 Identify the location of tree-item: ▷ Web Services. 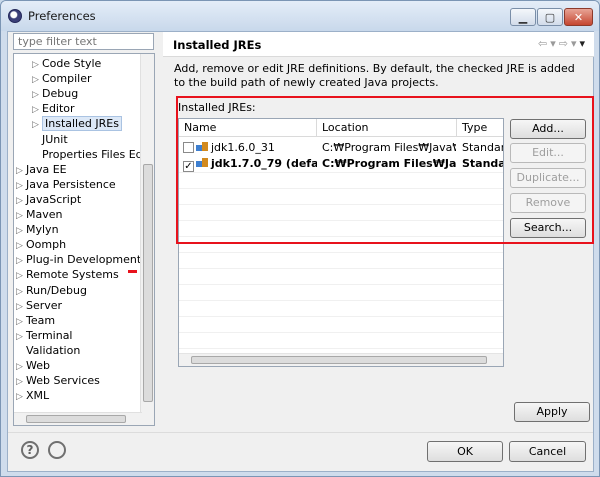
(58, 380).